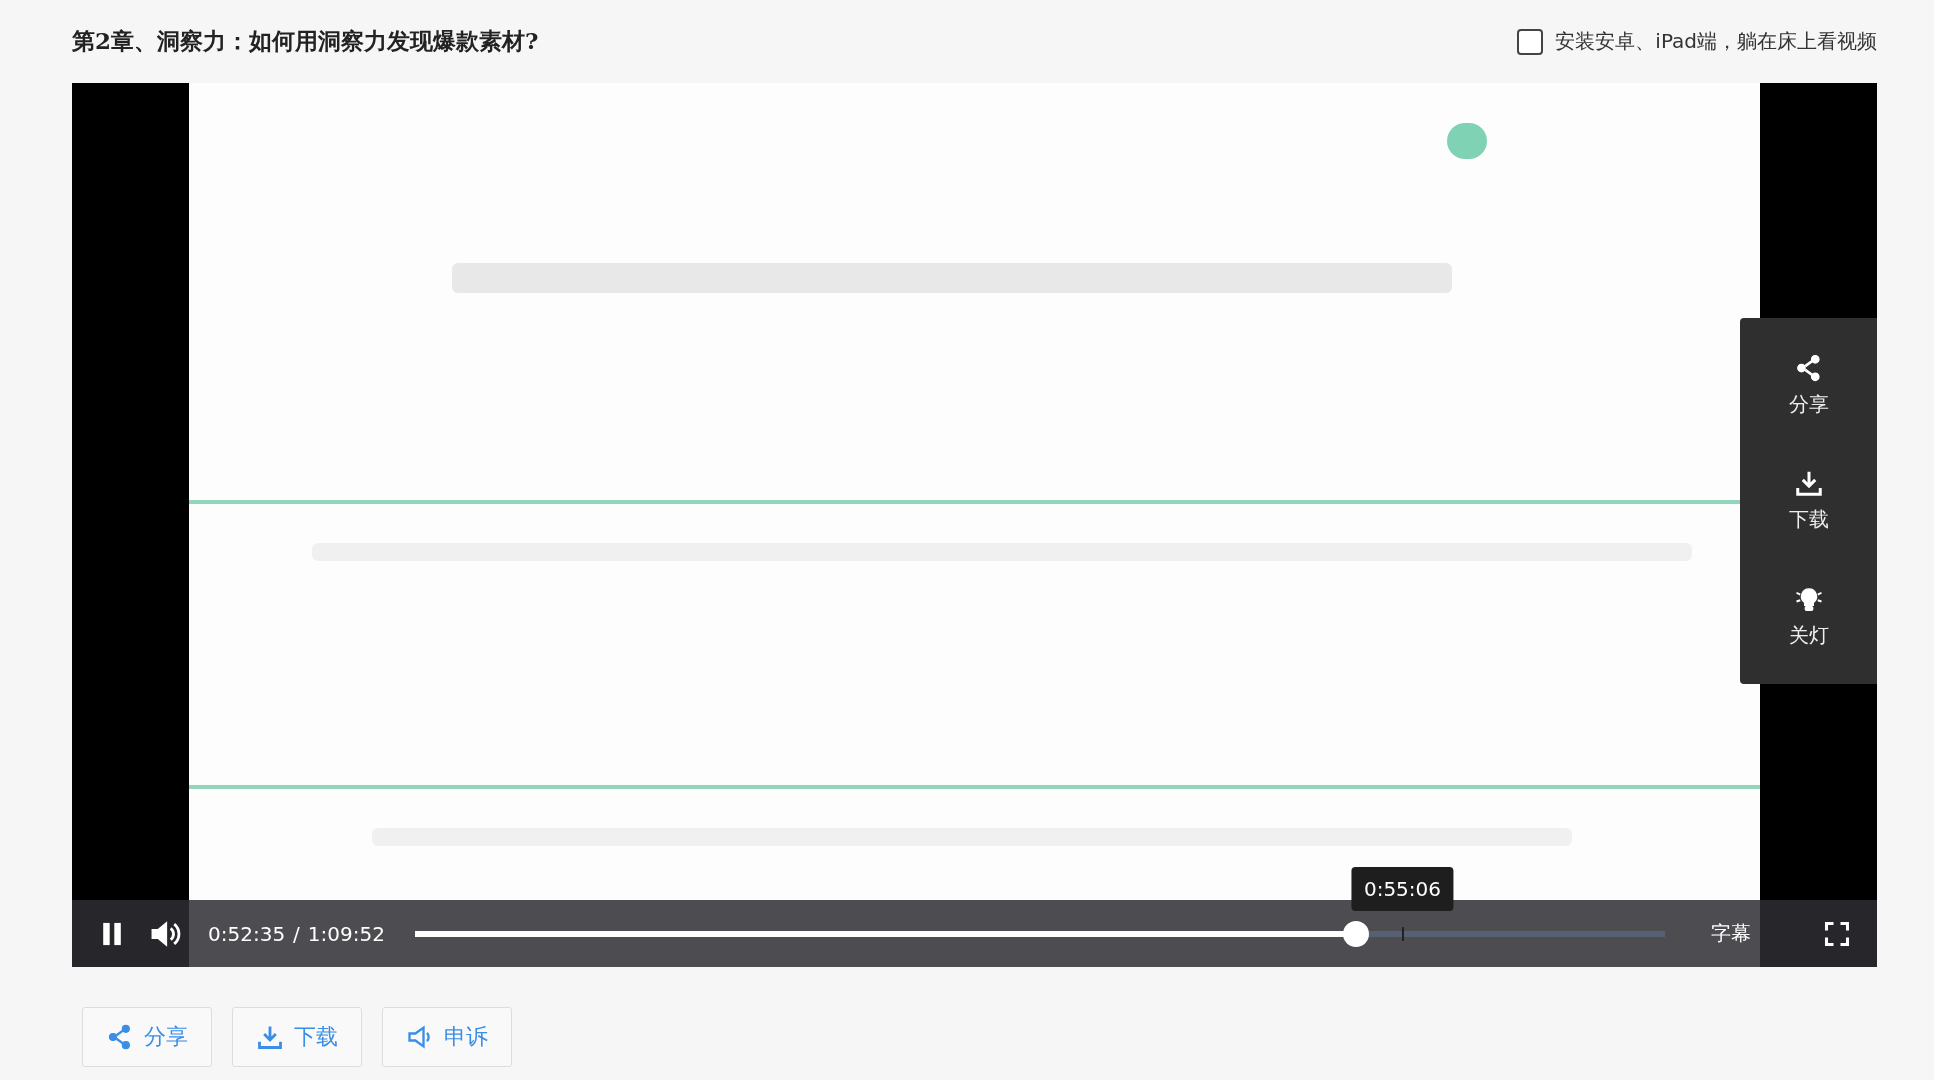 This screenshot has width=1934, height=1080. What do you see at coordinates (1808, 616) in the screenshot?
I see `side-light-button: 关灯` at bounding box center [1808, 616].